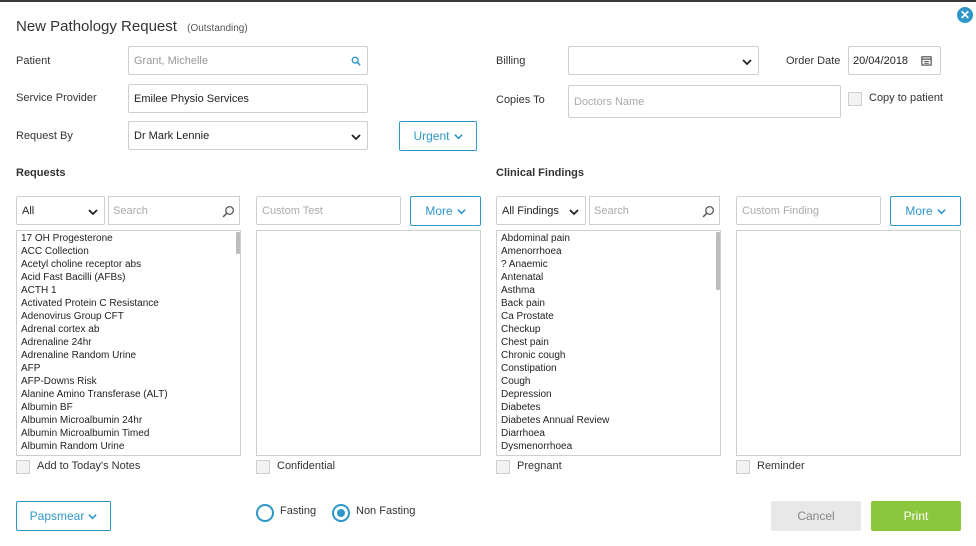 This screenshot has height=546, width=976. What do you see at coordinates (855, 99) in the screenshot?
I see `copy-to-patient-checkbox` at bounding box center [855, 99].